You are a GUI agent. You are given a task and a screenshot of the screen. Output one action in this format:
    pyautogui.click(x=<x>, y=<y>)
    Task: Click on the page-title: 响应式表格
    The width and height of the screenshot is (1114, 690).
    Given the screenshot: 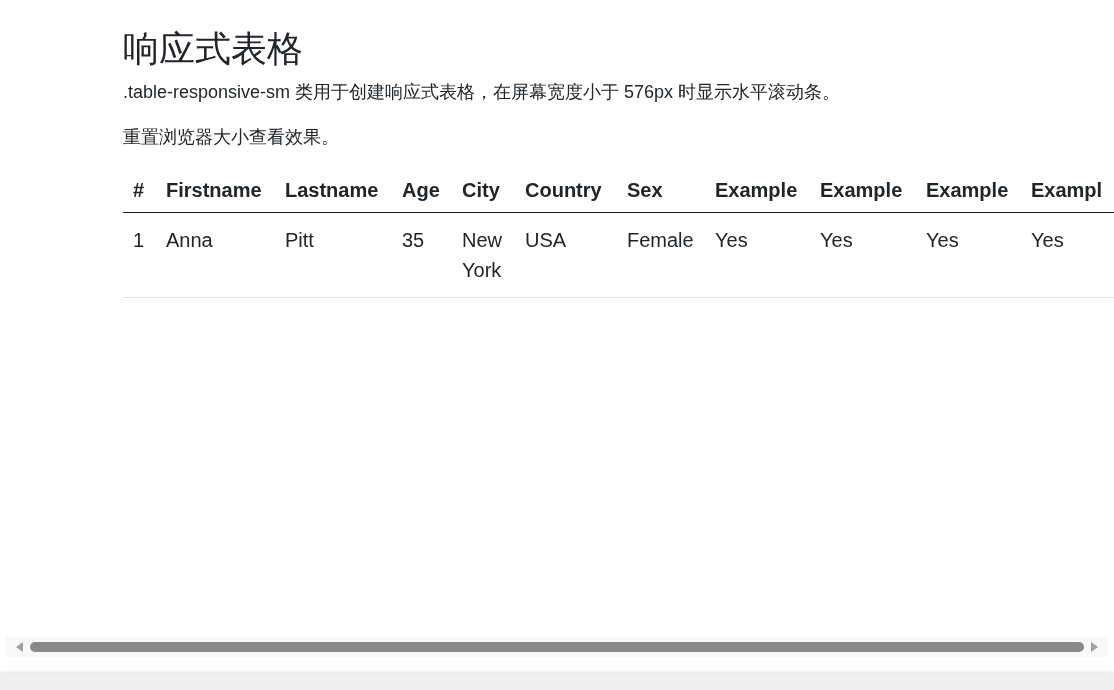 What is the action you would take?
    pyautogui.click(x=213, y=49)
    